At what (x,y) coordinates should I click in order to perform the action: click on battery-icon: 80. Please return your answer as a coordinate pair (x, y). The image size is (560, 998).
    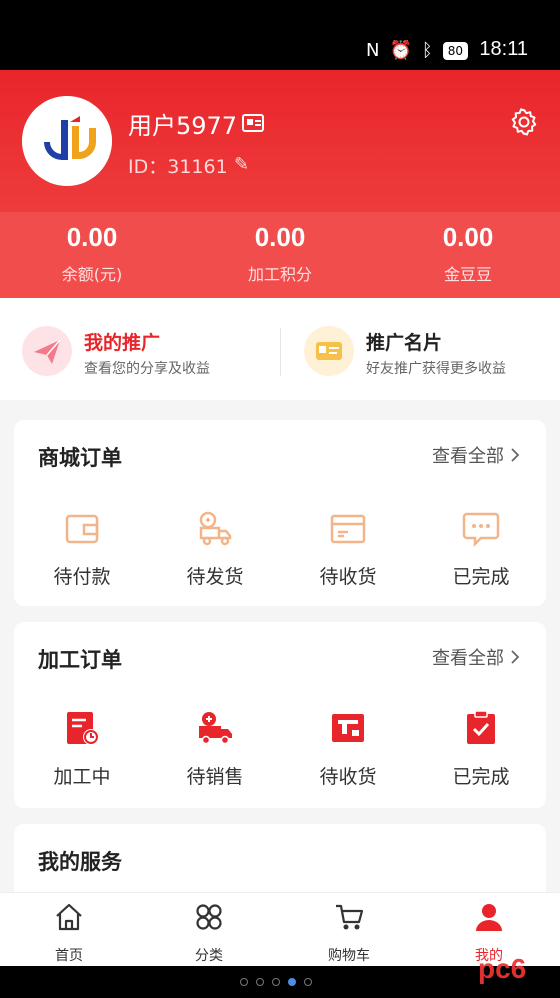
    Looking at the image, I should click on (455, 50).